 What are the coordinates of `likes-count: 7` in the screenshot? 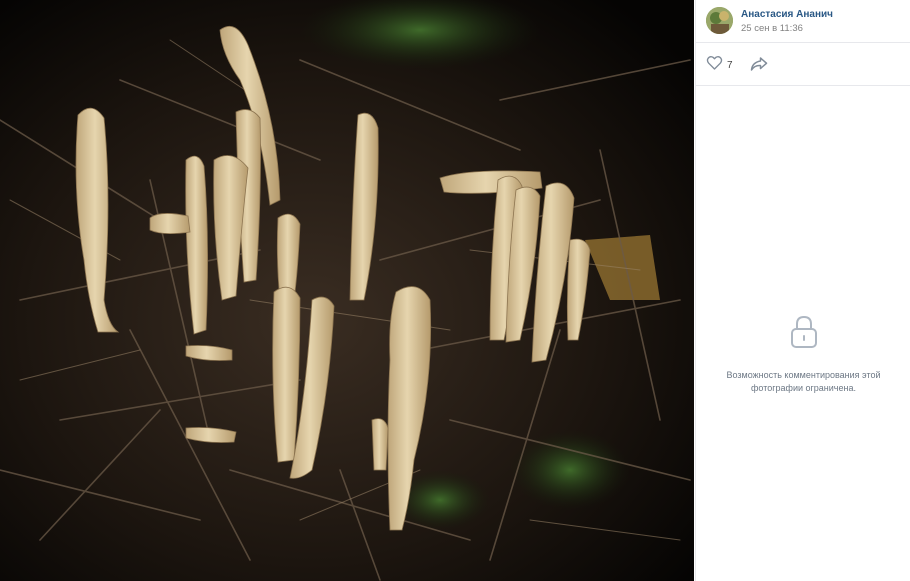 It's located at (730, 65).